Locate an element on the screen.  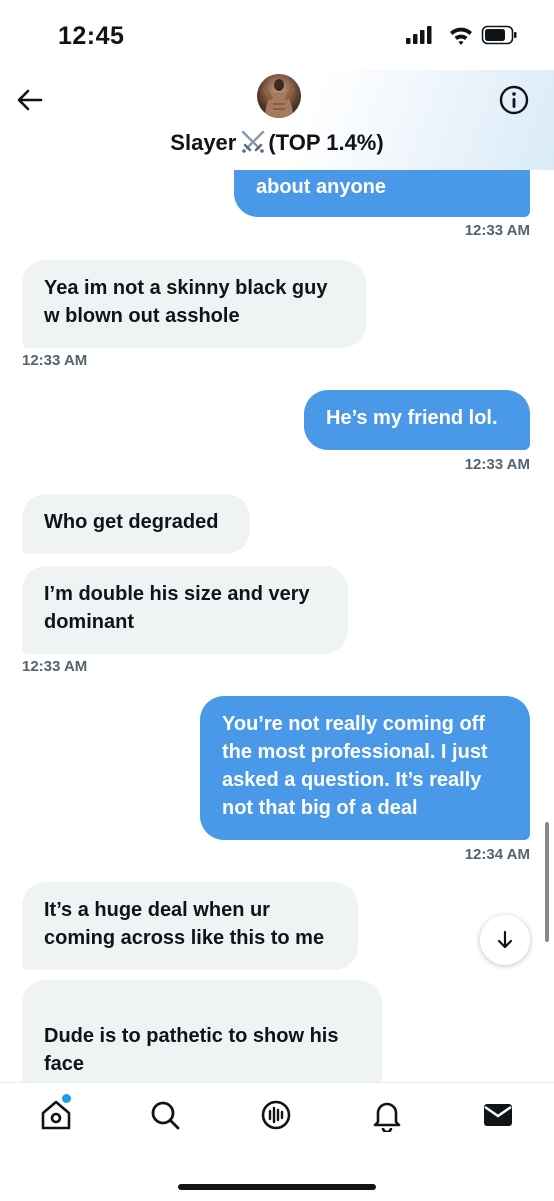
arrow-down-icon is located at coordinates (505, 939).